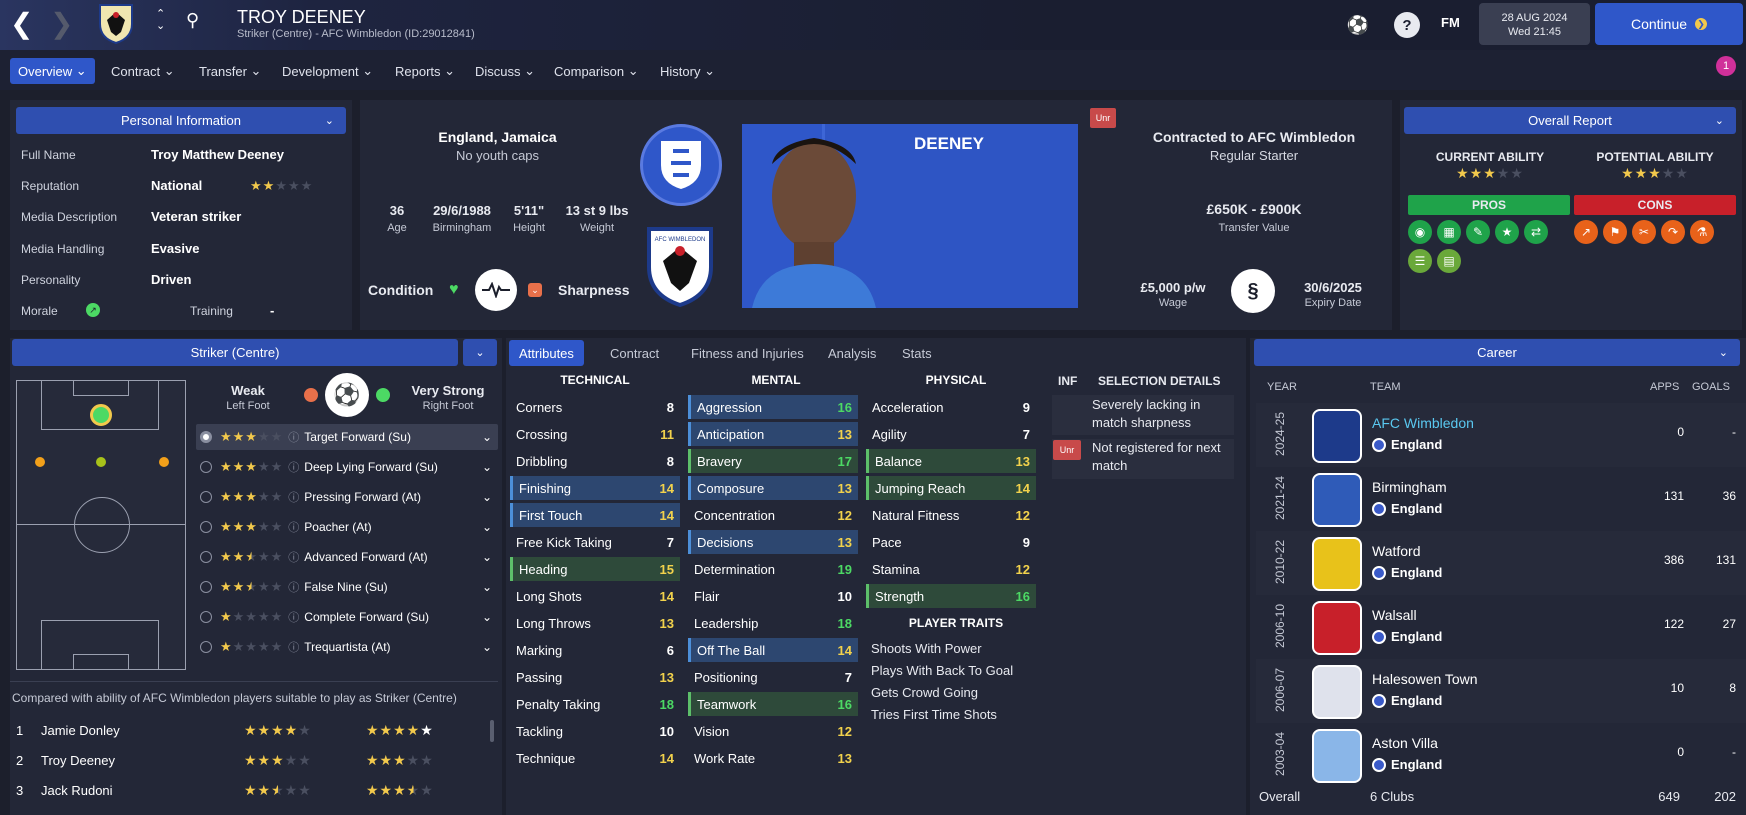  I want to click on attribute-work-rate: Work Rate 13, so click(773, 758).